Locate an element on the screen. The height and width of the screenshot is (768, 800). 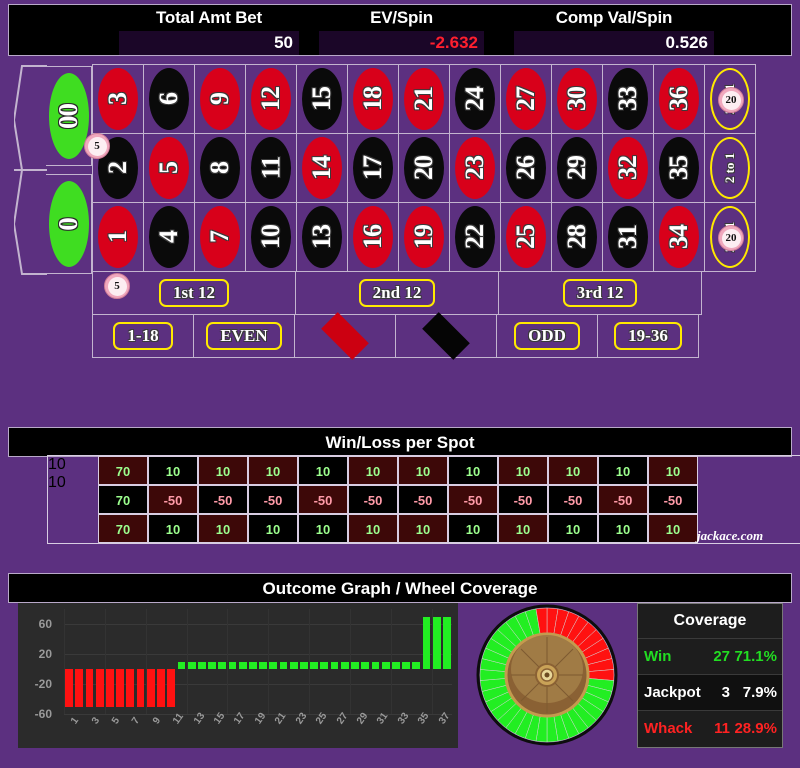
bet-cell-black is located at coordinates (446, 336).